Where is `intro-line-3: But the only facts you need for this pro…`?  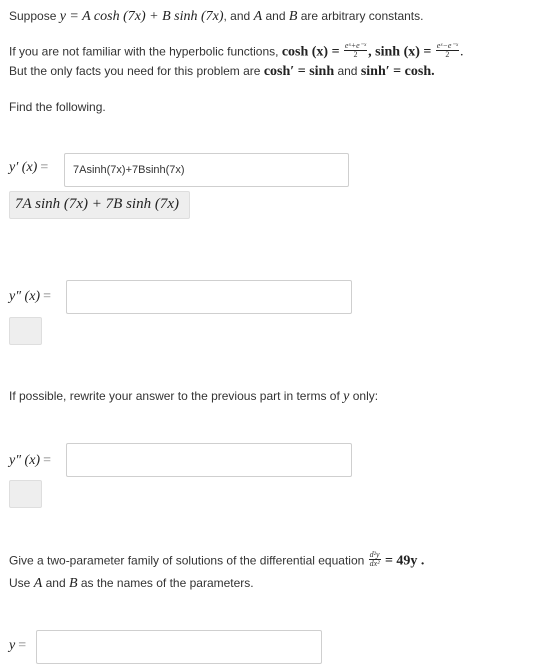 intro-line-3: But the only facts you need for this pro… is located at coordinates (222, 72).